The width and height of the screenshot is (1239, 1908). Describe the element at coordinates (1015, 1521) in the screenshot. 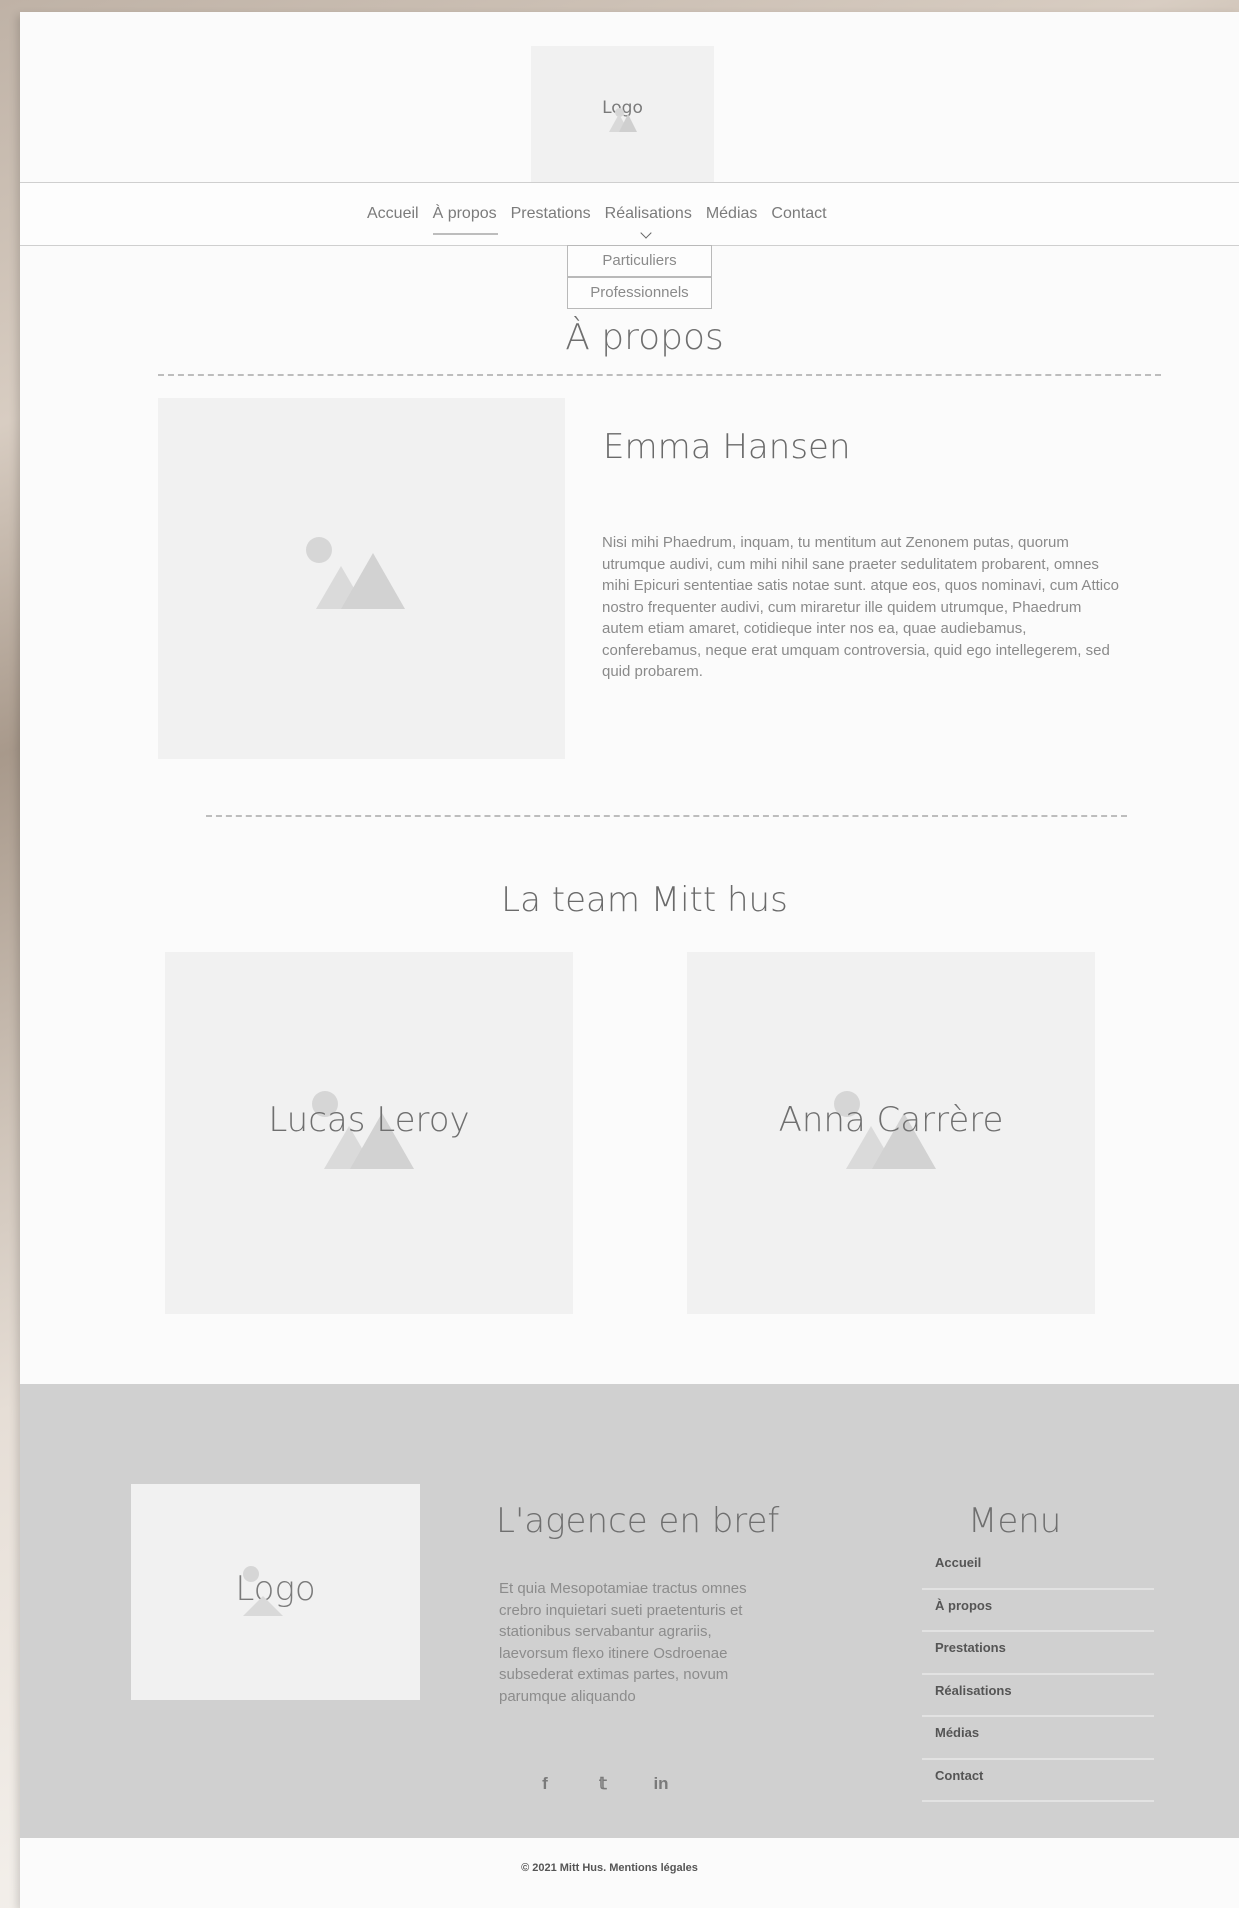

I see `footer-menu-title: Menu` at that location.